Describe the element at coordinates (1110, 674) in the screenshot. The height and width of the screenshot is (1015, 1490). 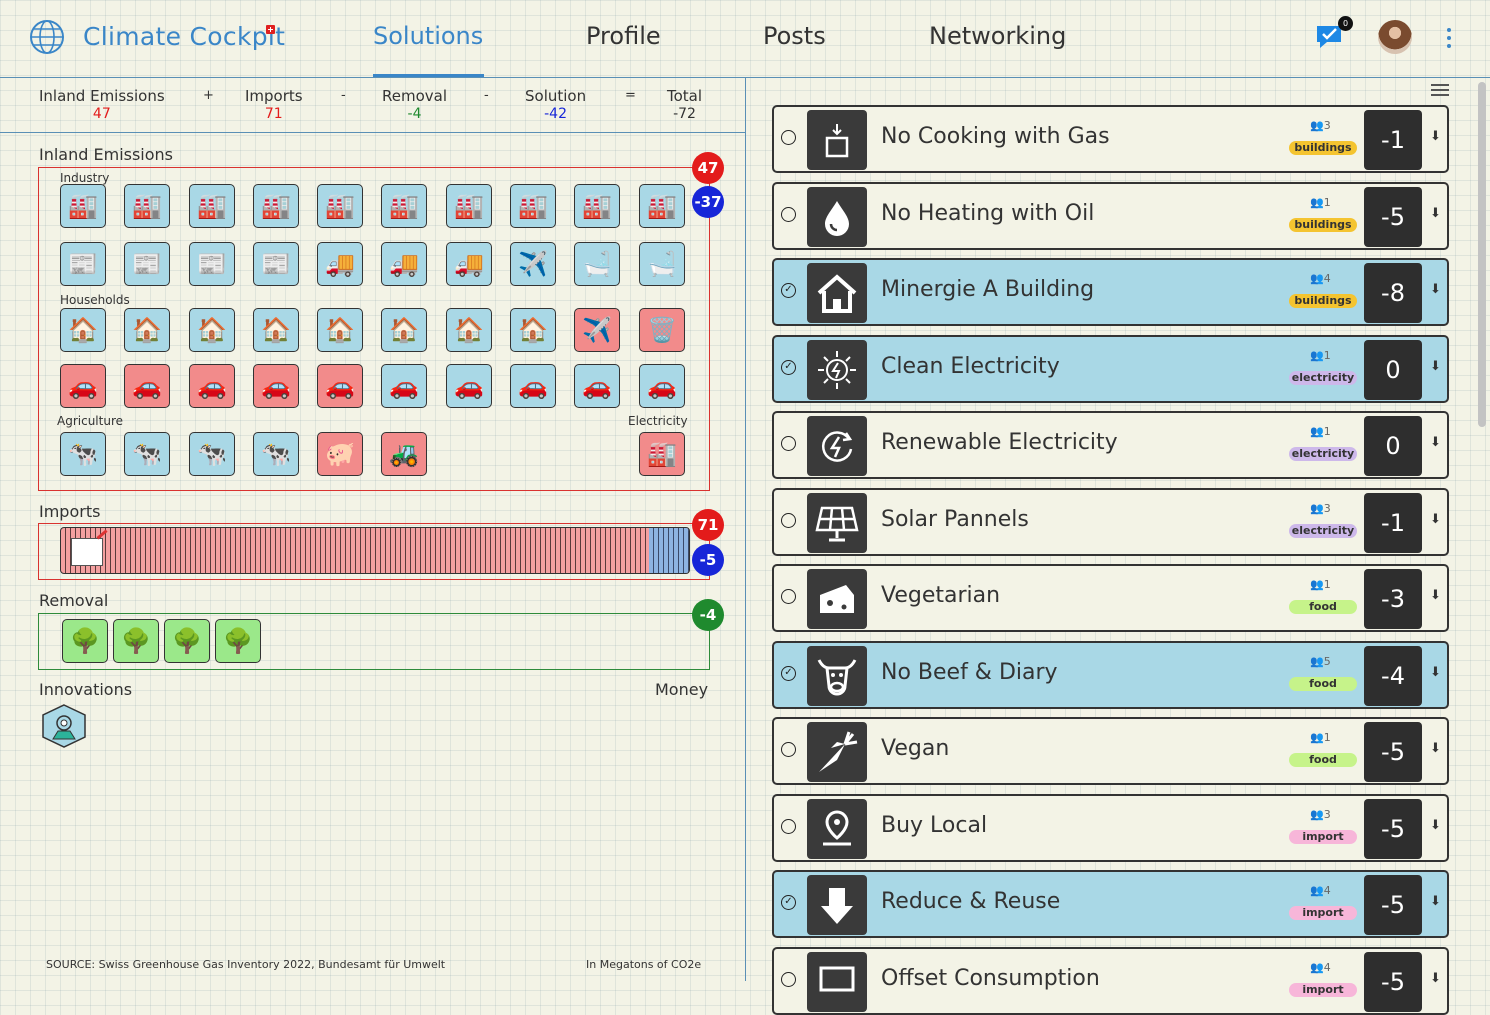
I see `solution-card: ✓ No Beef & Diary 👥5 food -4 ⬇` at that location.